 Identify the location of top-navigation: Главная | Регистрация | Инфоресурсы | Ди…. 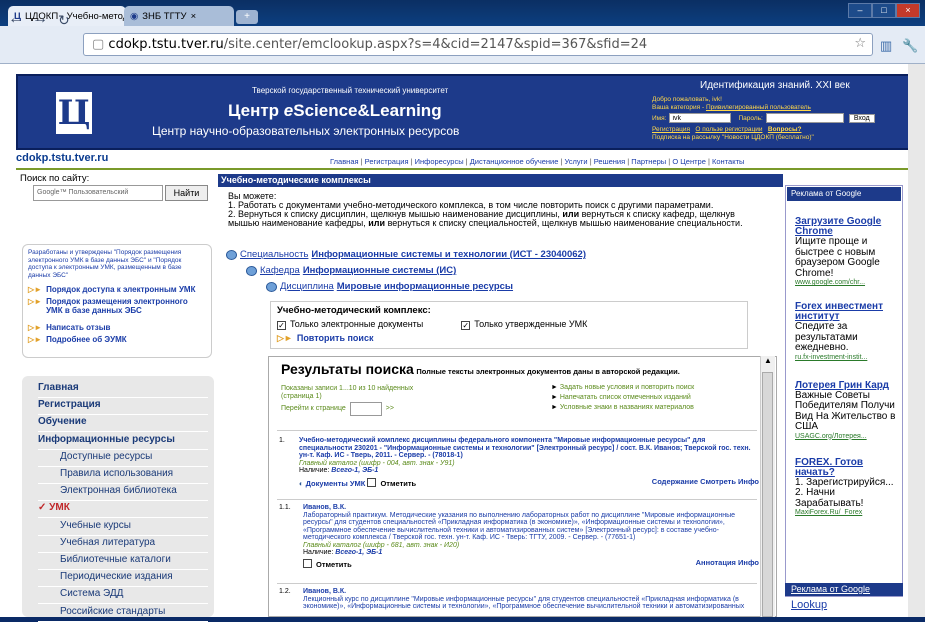
(537, 161).